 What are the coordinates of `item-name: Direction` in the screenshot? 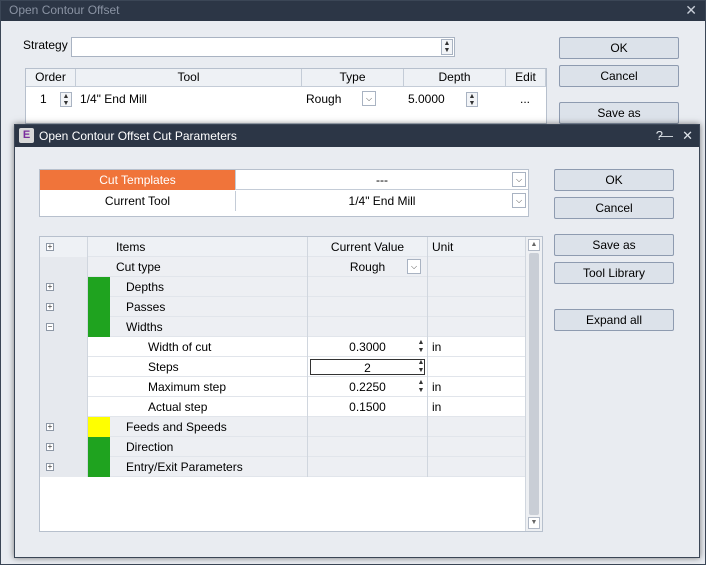 It's located at (210, 447).